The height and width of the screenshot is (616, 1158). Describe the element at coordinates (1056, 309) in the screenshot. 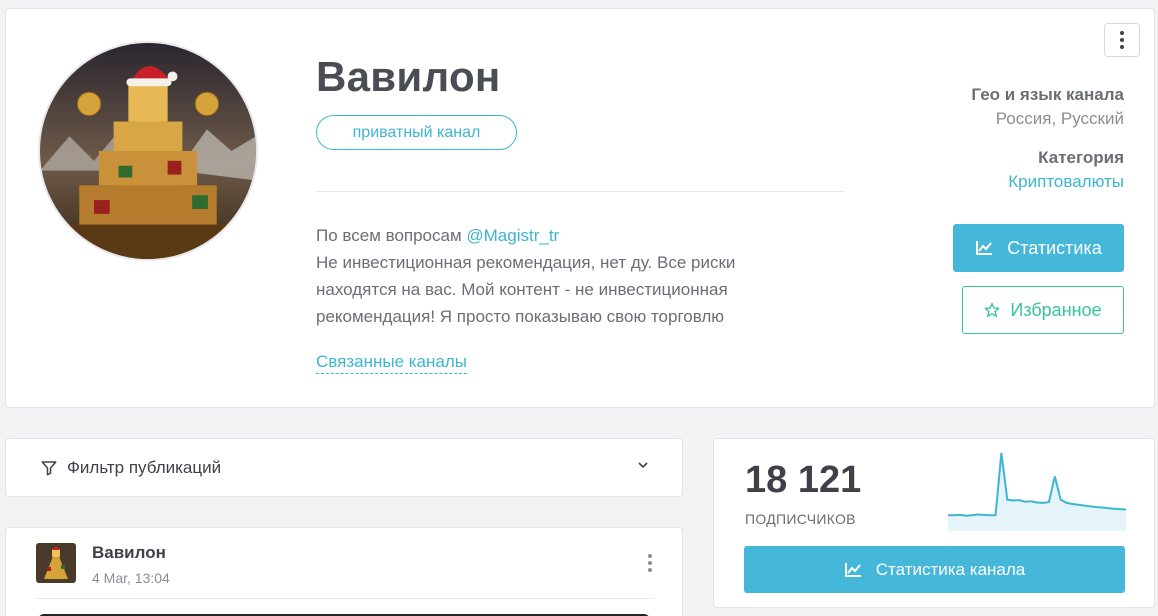

I see `favorite-button-label: Избранное` at that location.